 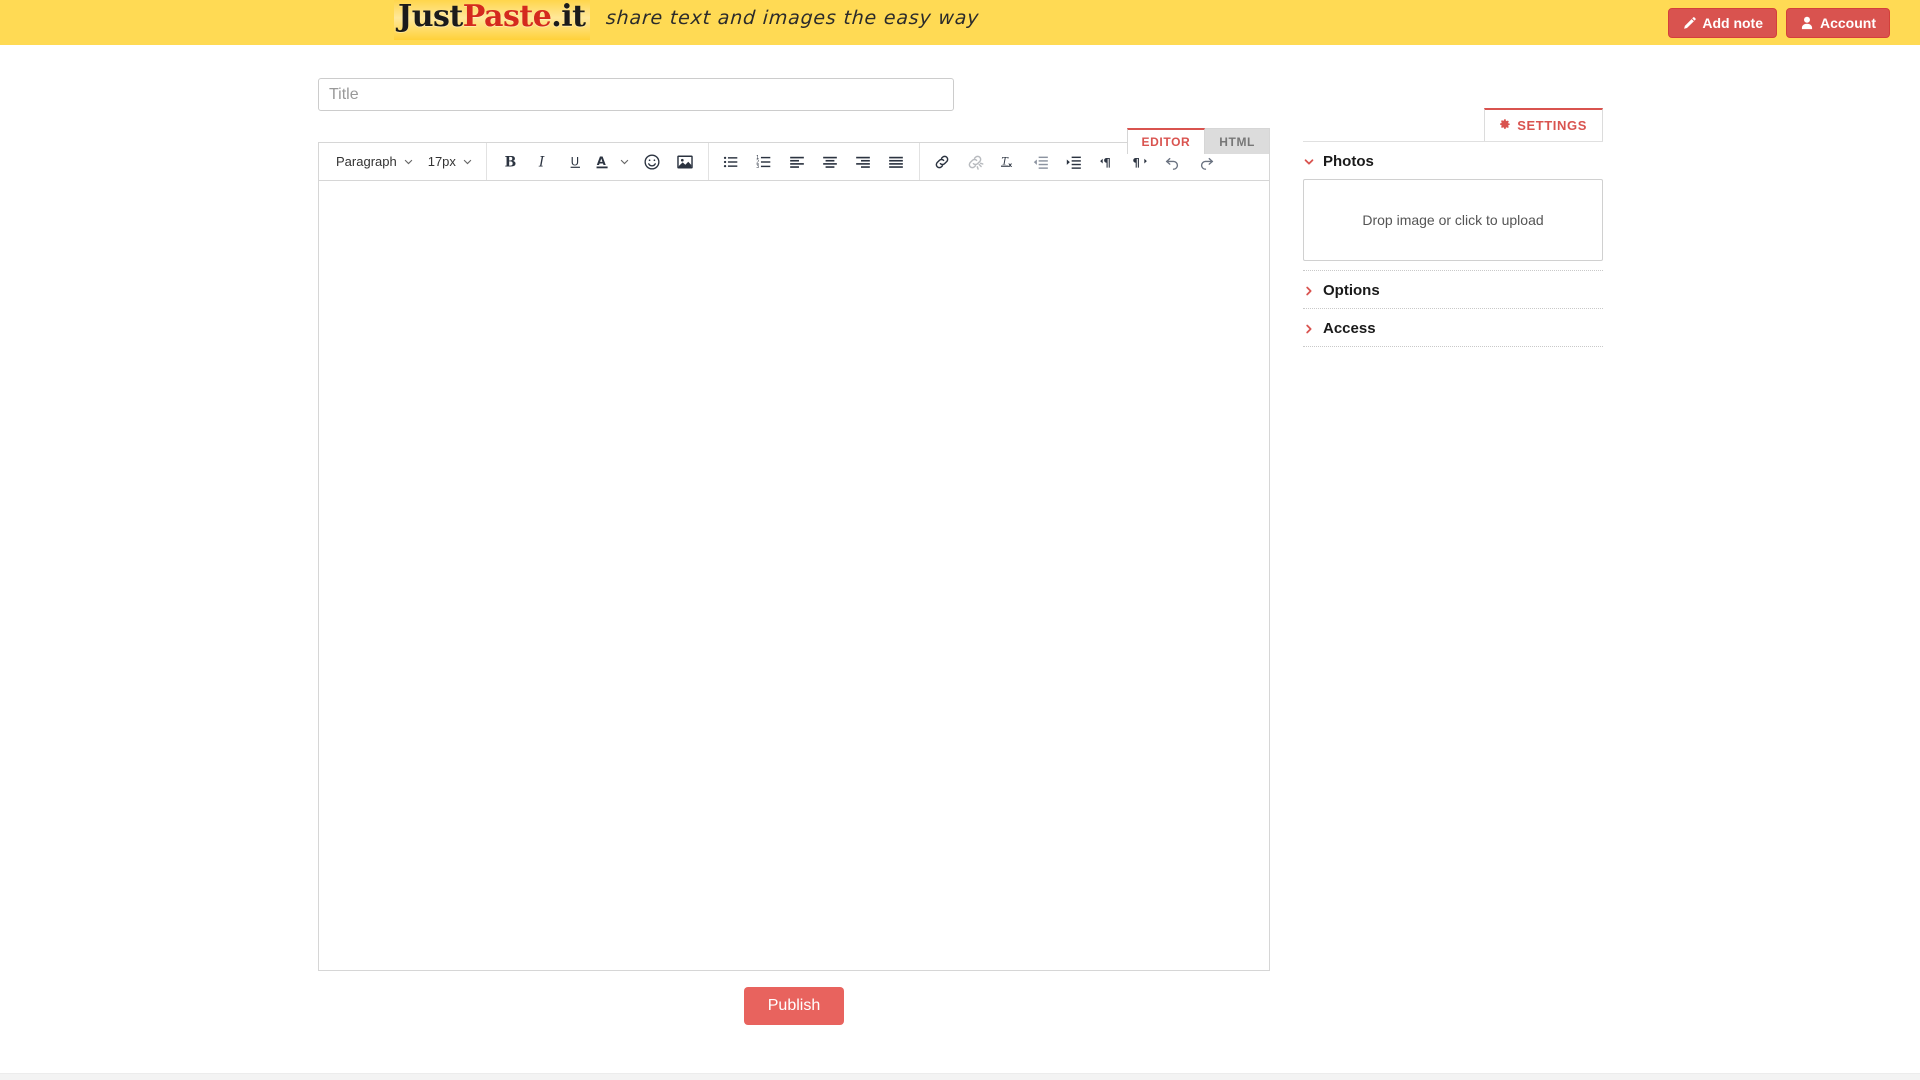 I want to click on align-right-button, so click(x=863, y=161).